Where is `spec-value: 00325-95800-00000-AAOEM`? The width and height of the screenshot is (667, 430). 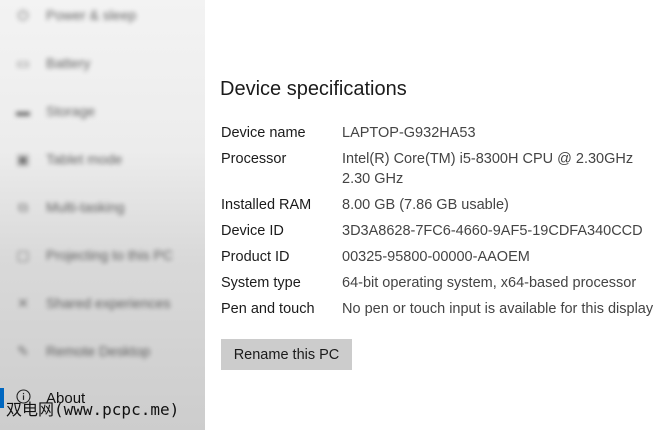
spec-value: 00325-95800-00000-AAOEM is located at coordinates (436, 257).